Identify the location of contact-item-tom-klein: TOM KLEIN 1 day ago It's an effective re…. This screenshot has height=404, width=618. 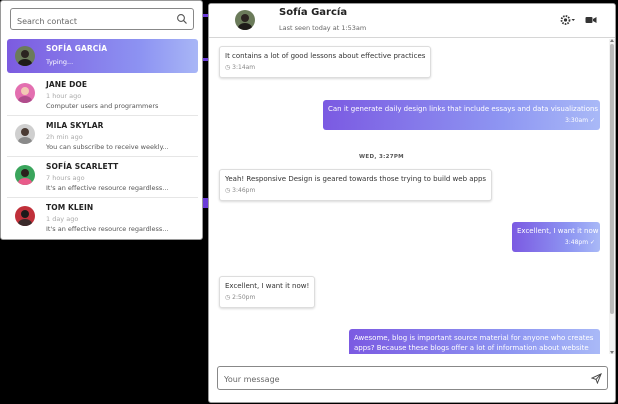
(102, 218).